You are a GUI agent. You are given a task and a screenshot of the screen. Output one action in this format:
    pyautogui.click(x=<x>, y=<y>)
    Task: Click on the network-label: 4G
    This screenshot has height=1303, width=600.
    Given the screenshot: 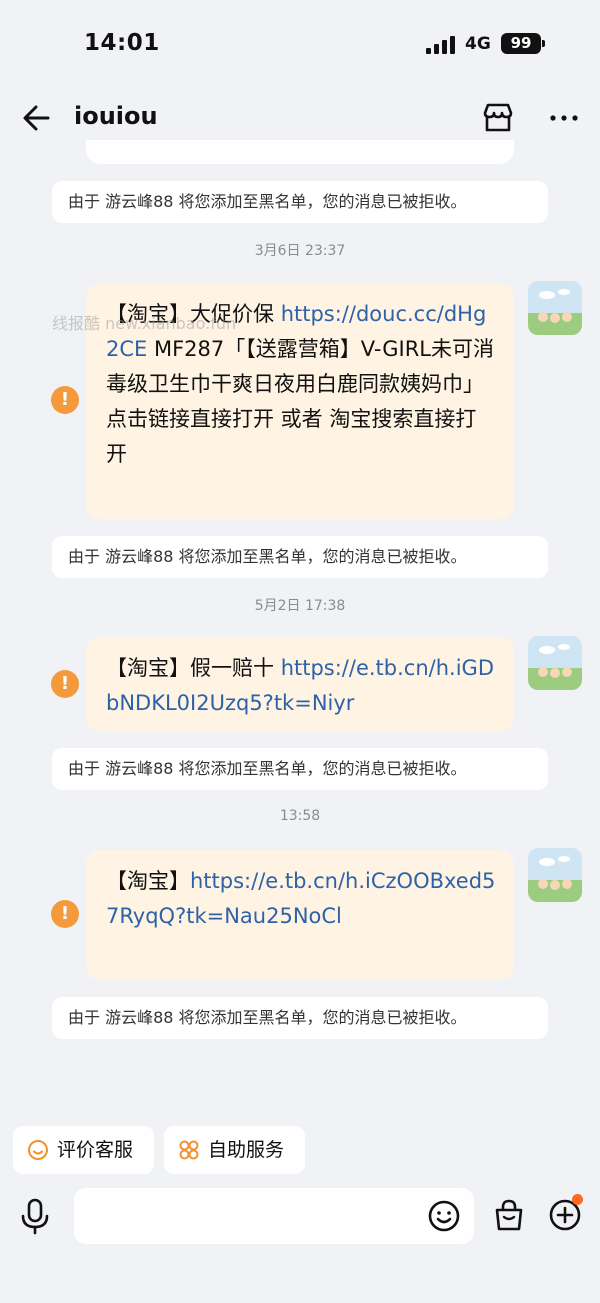 What is the action you would take?
    pyautogui.click(x=478, y=44)
    